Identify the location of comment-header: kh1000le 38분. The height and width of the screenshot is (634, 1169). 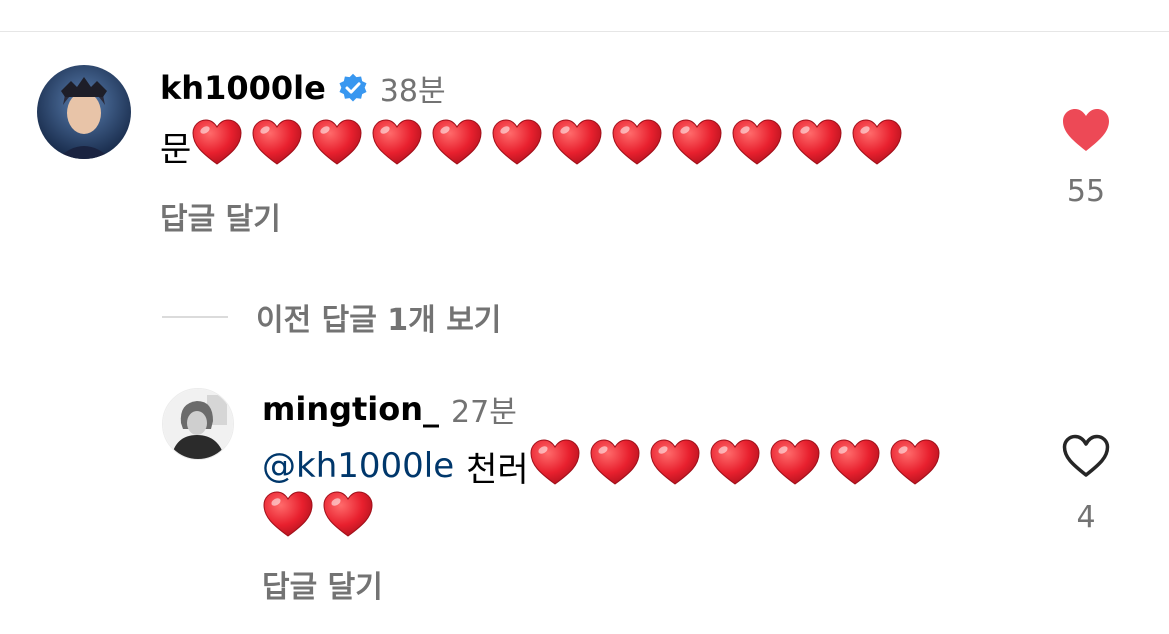
(303, 88).